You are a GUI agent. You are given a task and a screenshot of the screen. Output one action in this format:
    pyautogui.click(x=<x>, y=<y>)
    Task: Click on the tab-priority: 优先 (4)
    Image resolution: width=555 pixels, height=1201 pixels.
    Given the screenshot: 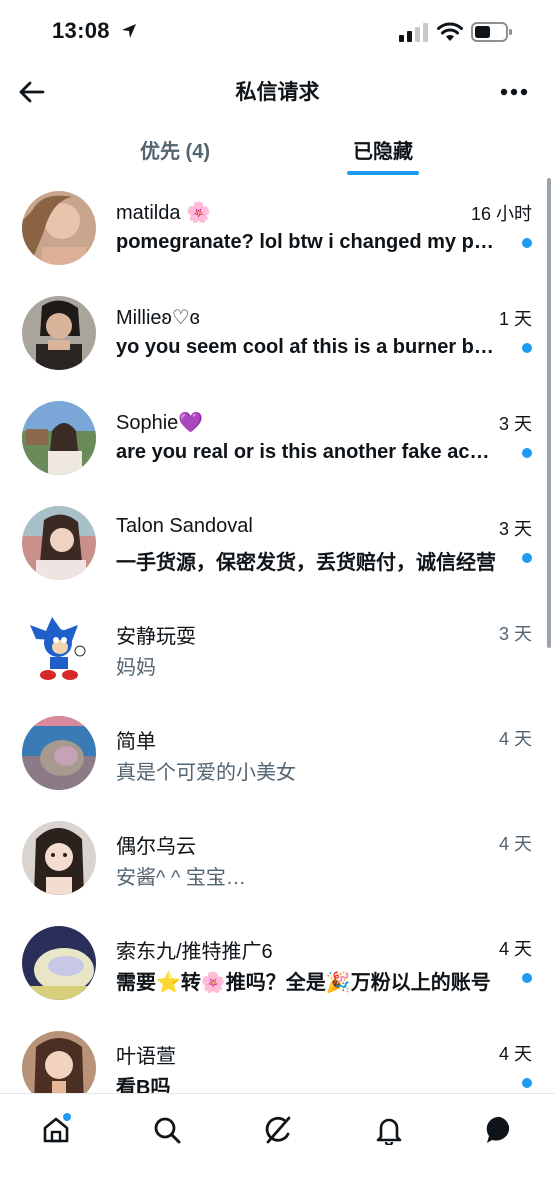 What is the action you would take?
    pyautogui.click(x=175, y=149)
    